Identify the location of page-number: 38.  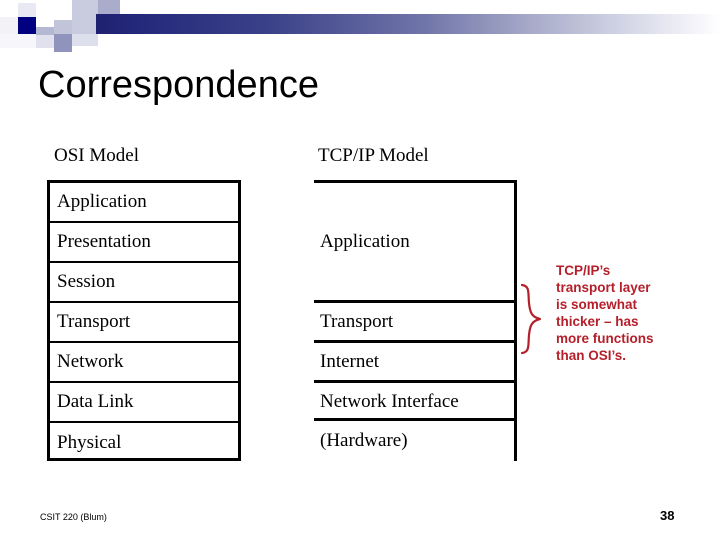
(667, 515).